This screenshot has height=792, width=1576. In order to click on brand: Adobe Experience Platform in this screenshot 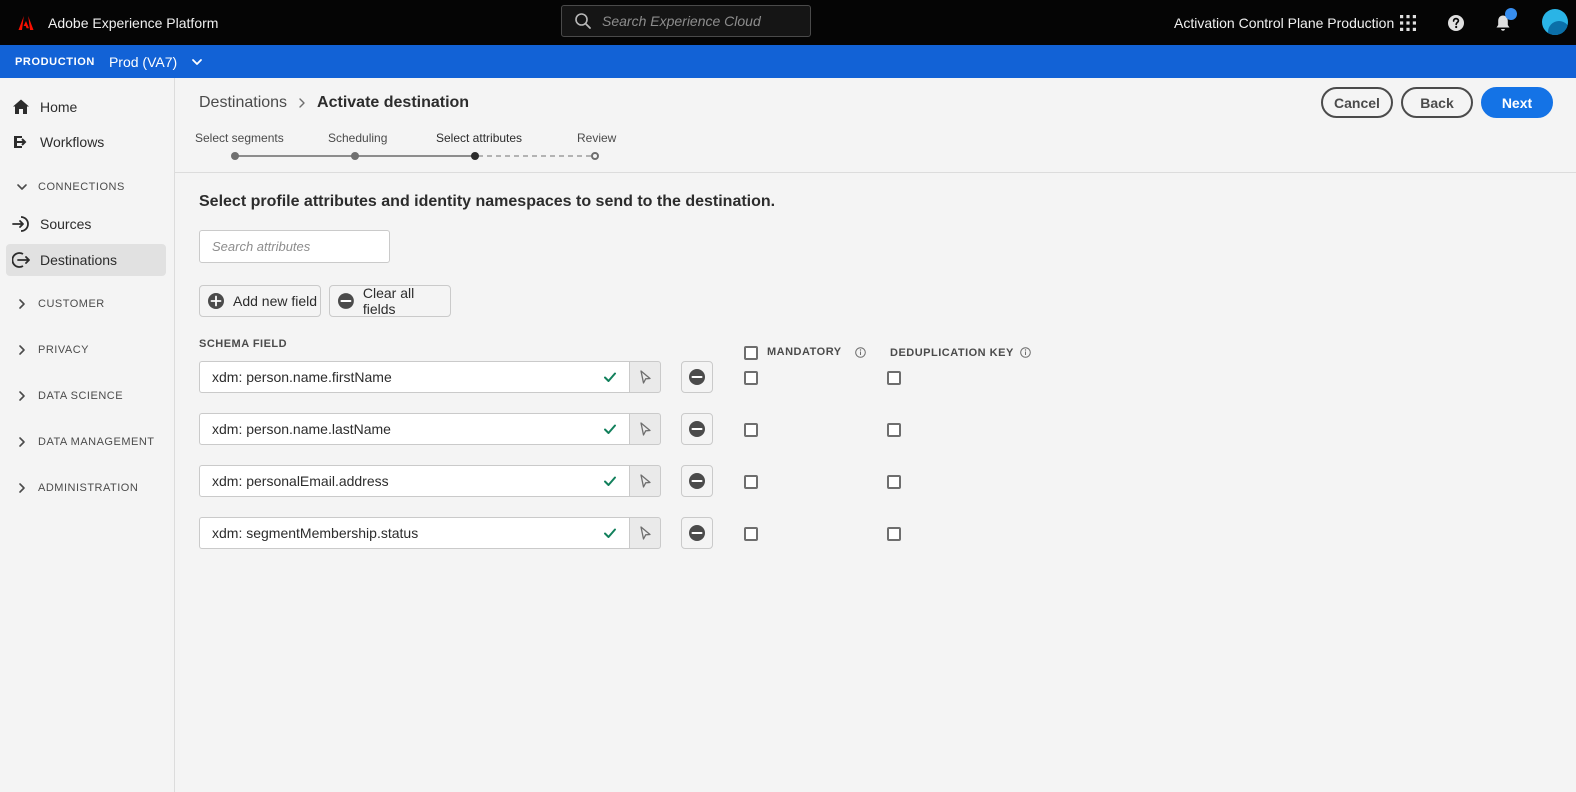, I will do `click(118, 22)`.